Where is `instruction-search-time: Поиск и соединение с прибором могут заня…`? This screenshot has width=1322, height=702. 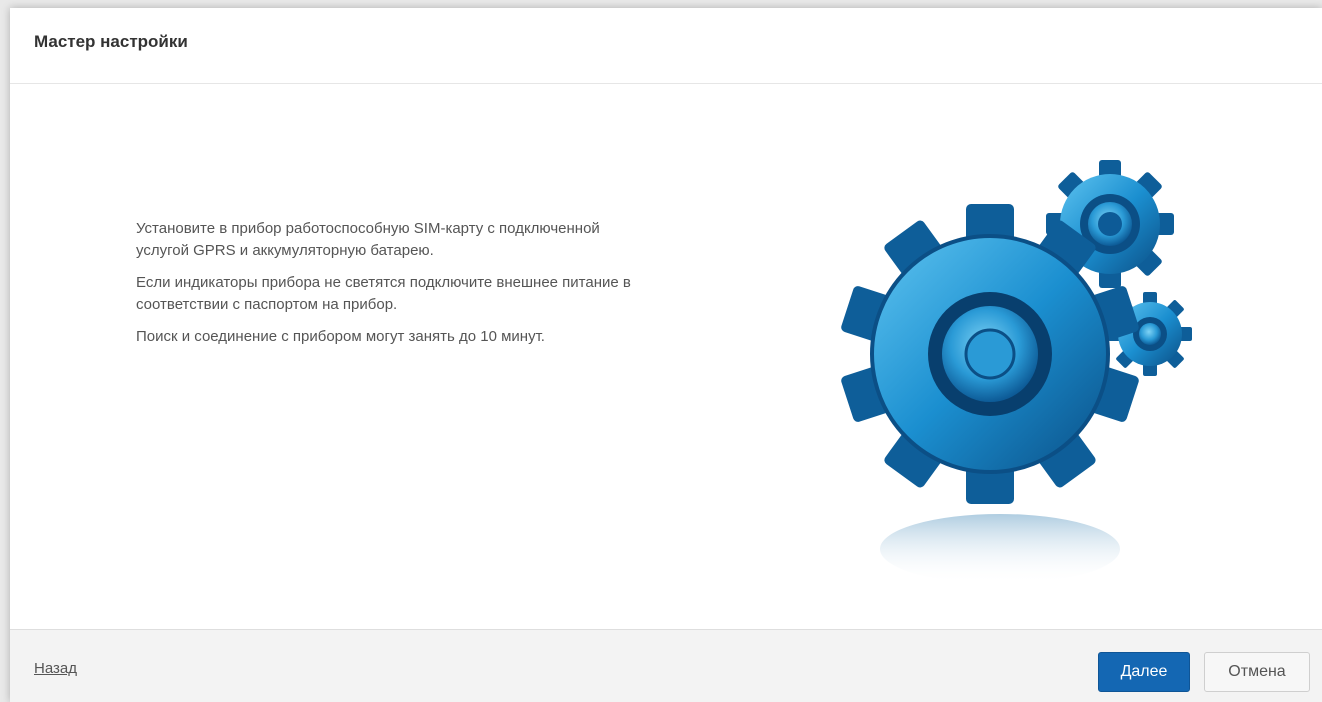 instruction-search-time: Поиск и соединение с прибором могут заня… is located at coordinates (340, 336).